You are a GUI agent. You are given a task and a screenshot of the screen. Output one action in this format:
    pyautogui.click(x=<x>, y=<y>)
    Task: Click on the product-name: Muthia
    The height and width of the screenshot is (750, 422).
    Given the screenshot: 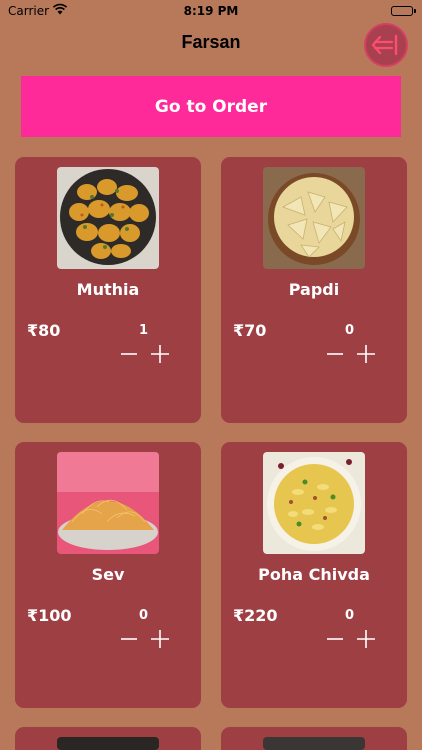 What is the action you would take?
    pyautogui.click(x=108, y=289)
    